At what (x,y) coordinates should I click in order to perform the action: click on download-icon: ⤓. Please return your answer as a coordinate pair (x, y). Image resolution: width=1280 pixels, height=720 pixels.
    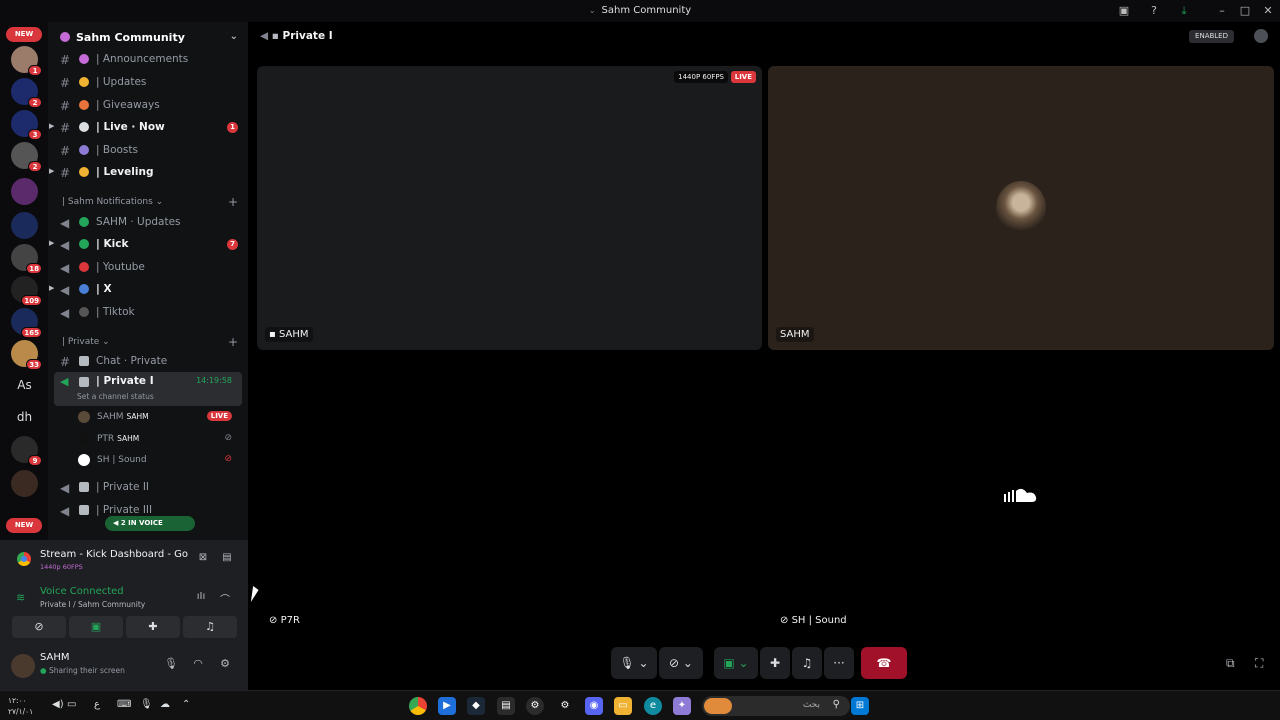
    Looking at the image, I should click on (1184, 11).